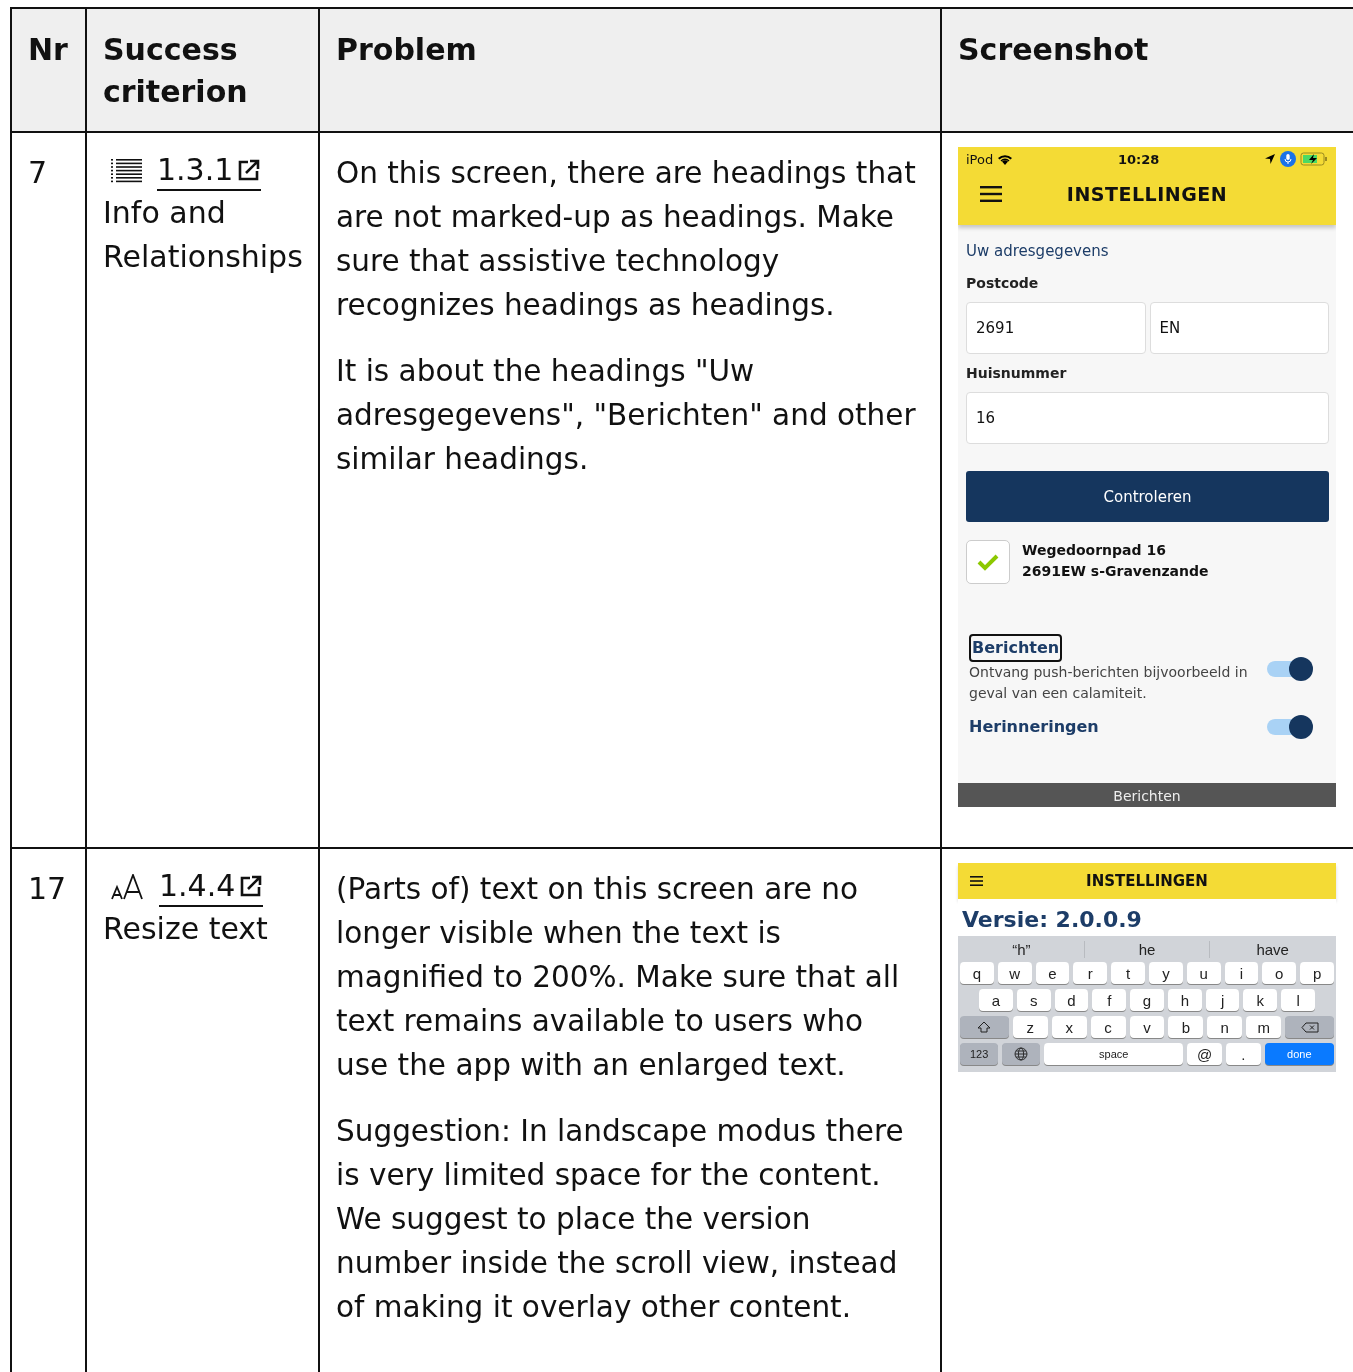 The width and height of the screenshot is (1353, 1372). What do you see at coordinates (1243, 1054) in the screenshot?
I see `key: .` at bounding box center [1243, 1054].